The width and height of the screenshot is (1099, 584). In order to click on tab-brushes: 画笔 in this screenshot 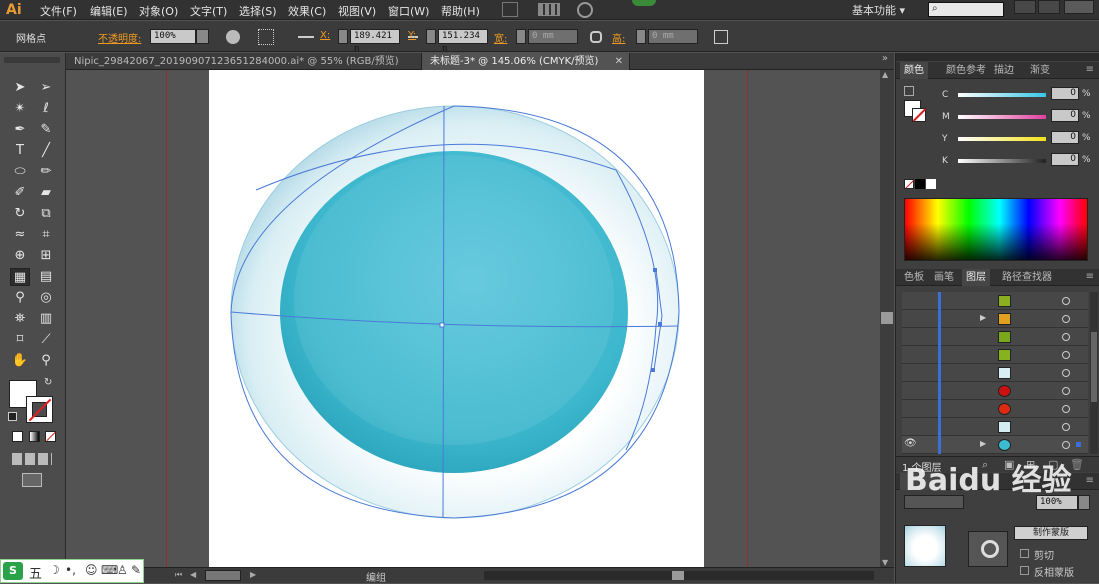, I will do `click(944, 277)`.